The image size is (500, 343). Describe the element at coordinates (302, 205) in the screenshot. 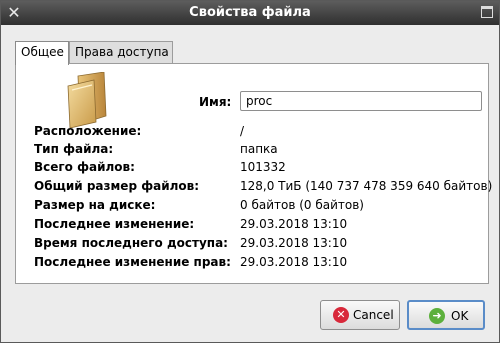

I see `disk-size-value: 0 байтов (0 байтов)` at that location.